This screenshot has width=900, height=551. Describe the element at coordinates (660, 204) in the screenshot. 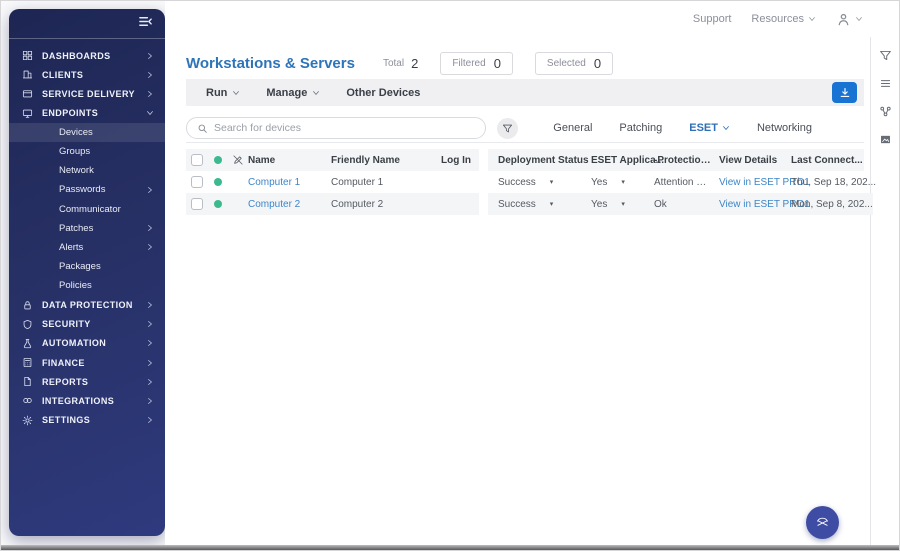

I see `protection-status-cell: Ok` at that location.